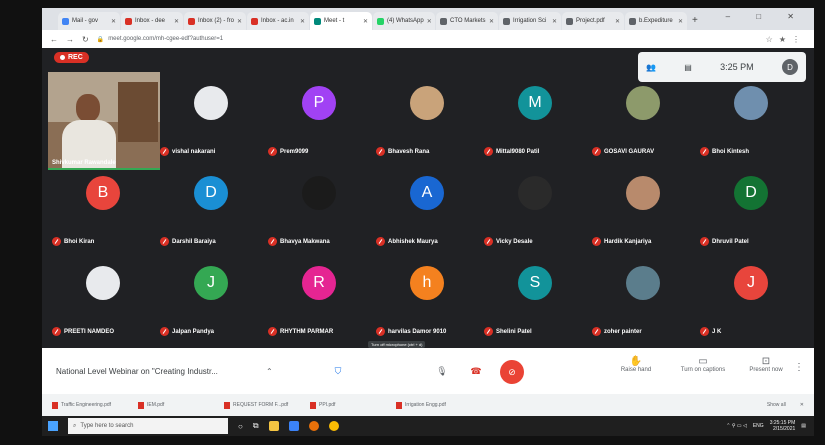  I want to click on browser-tab: b.Expediture ✕, so click(656, 21).